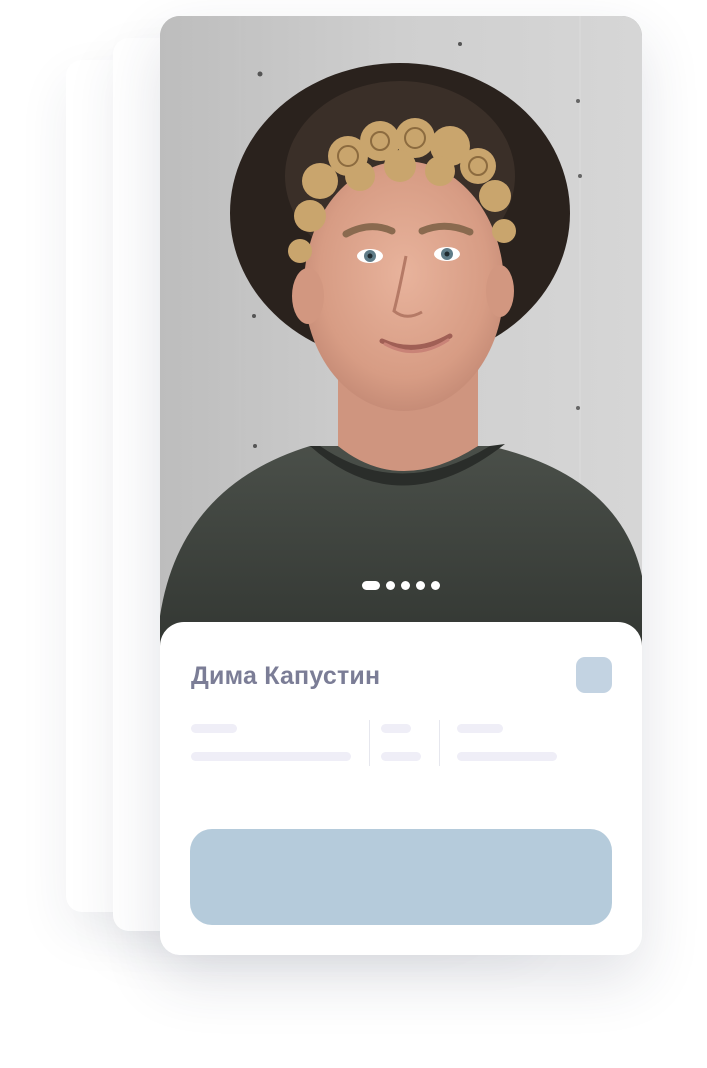 The height and width of the screenshot is (1068, 707). What do you see at coordinates (371, 585) in the screenshot?
I see `photo-dot-1-active` at bounding box center [371, 585].